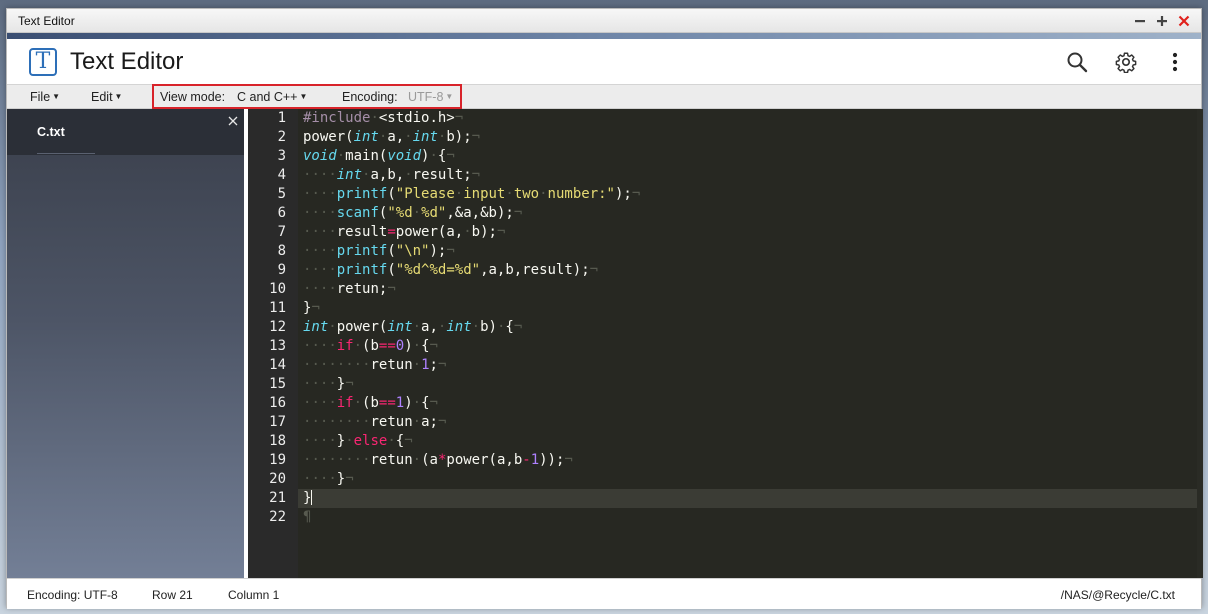  I want to click on edit-menu: Edit ▼, so click(106, 97).